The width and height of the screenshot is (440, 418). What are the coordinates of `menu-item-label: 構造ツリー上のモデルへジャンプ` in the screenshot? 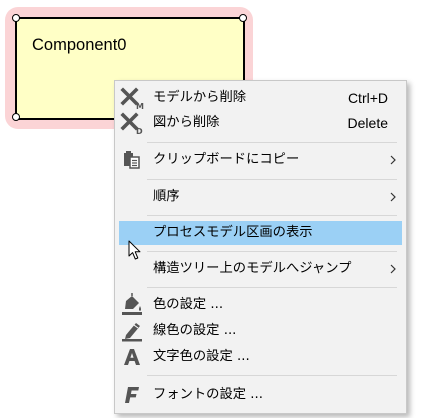 It's located at (252, 268).